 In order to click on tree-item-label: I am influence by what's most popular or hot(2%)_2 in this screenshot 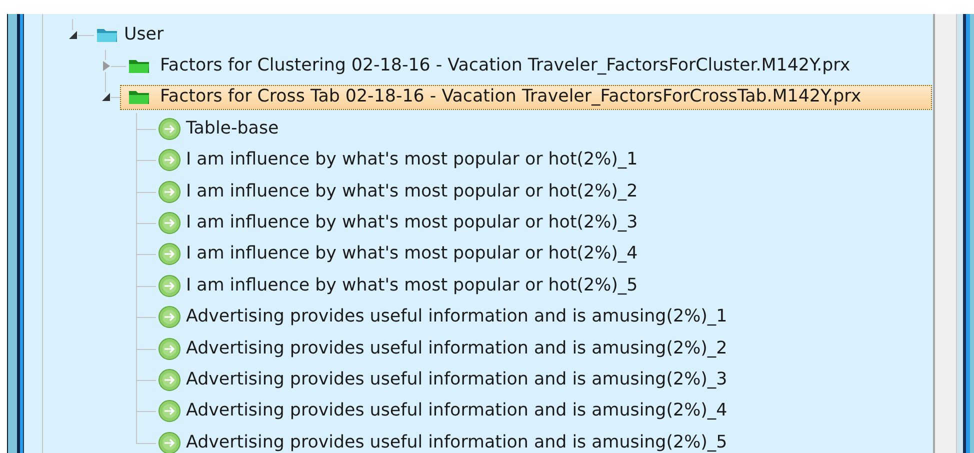, I will do `click(412, 191)`.